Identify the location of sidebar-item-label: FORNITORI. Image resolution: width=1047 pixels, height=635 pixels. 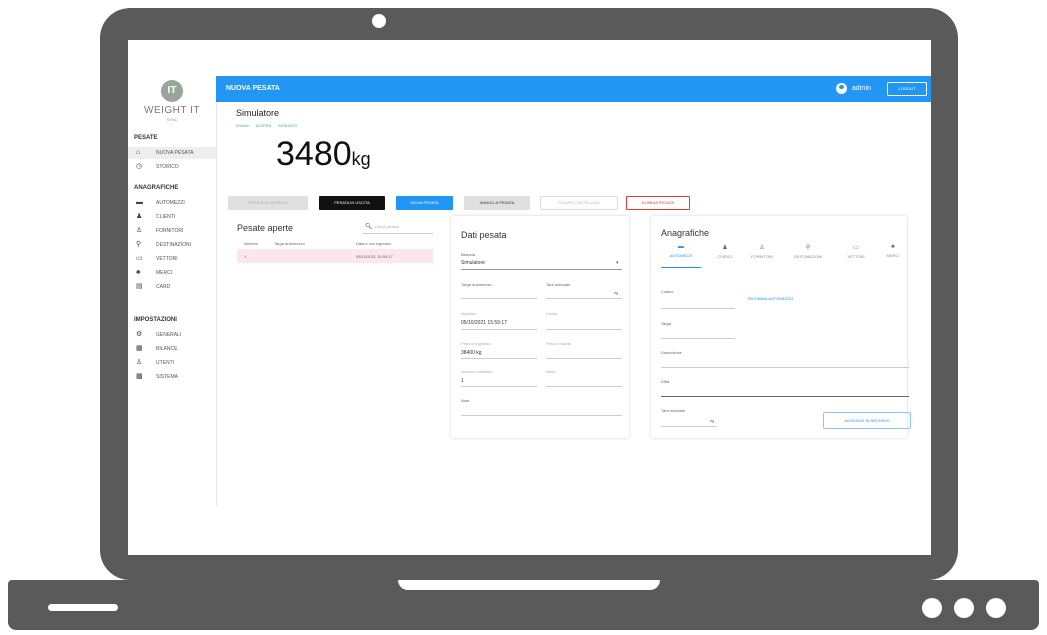
(170, 231).